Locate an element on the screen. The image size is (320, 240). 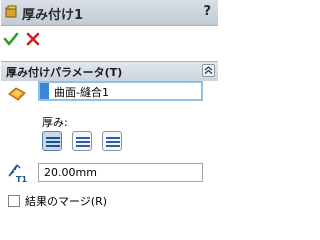
selection-item: 曲面-縫合1 is located at coordinates (81, 92).